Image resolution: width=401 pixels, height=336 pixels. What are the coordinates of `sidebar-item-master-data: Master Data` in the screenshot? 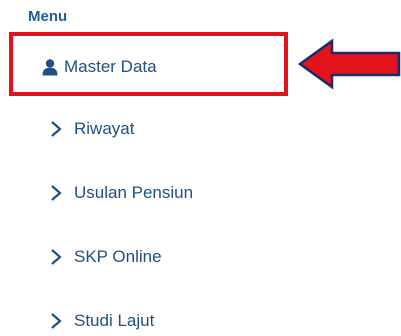 It's located at (98, 67).